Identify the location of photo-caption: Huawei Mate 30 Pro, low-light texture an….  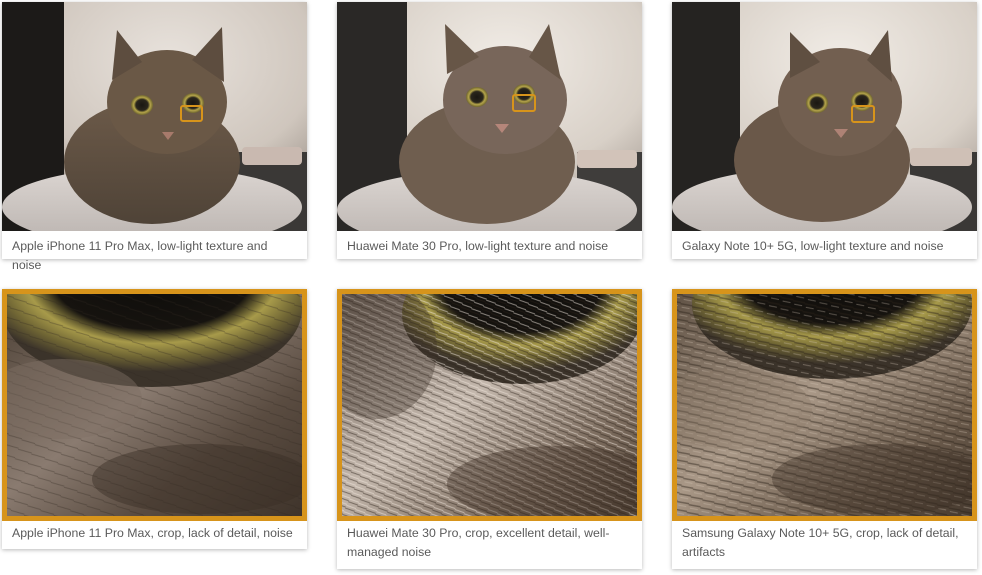
(478, 246).